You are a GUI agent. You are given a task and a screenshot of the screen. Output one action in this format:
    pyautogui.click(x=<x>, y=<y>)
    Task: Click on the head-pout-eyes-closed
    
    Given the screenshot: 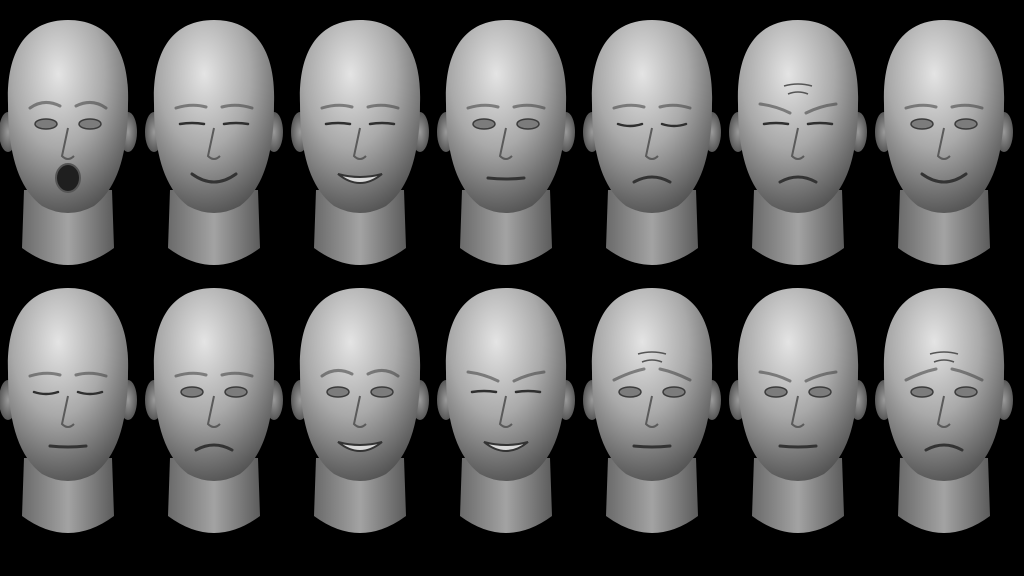 What is the action you would take?
    pyautogui.click(x=652, y=142)
    